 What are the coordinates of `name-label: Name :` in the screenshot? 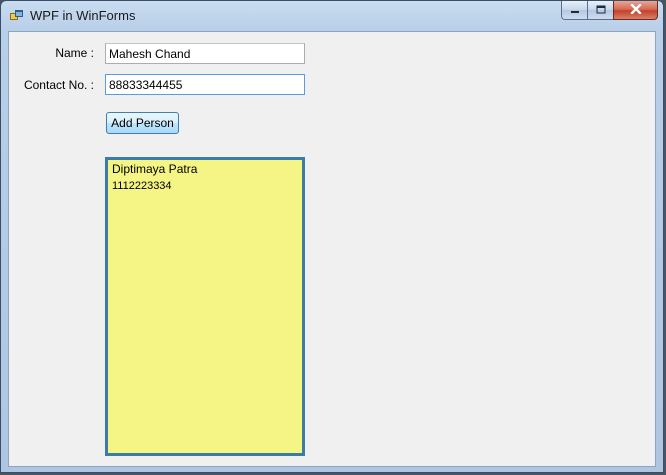 It's located at (74, 53).